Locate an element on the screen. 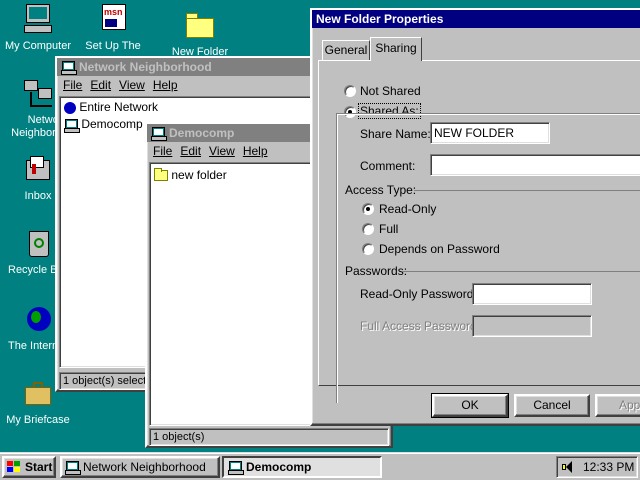  title-bar: New Folder Properties is located at coordinates (476, 19).